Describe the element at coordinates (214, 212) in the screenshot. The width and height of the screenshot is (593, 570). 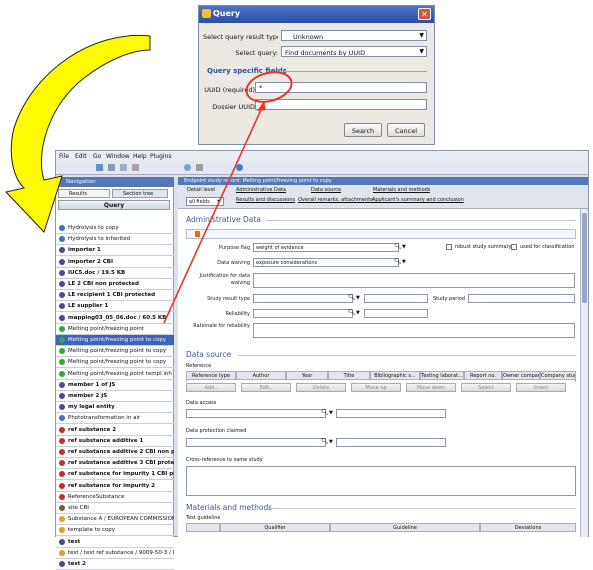
I see `red-connector` at that location.